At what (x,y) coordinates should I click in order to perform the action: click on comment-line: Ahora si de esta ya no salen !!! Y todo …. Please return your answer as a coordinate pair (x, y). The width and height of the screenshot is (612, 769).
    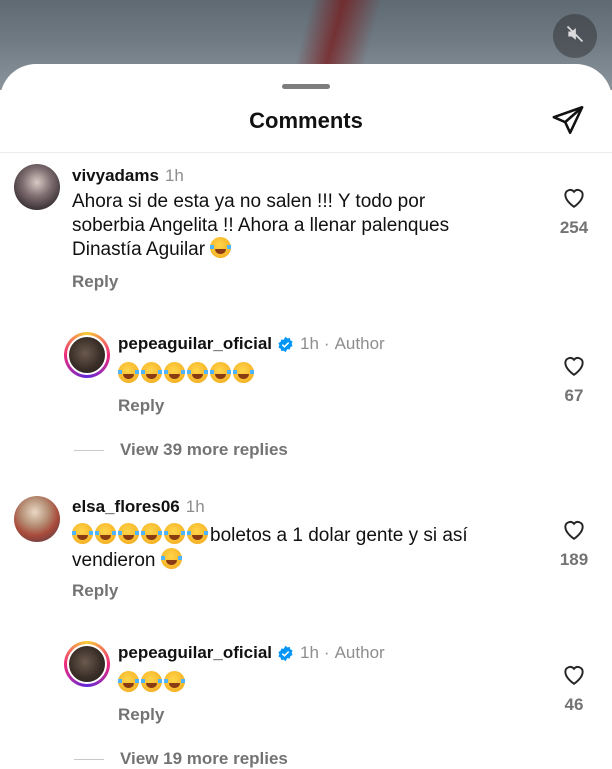
    Looking at the image, I should click on (249, 201).